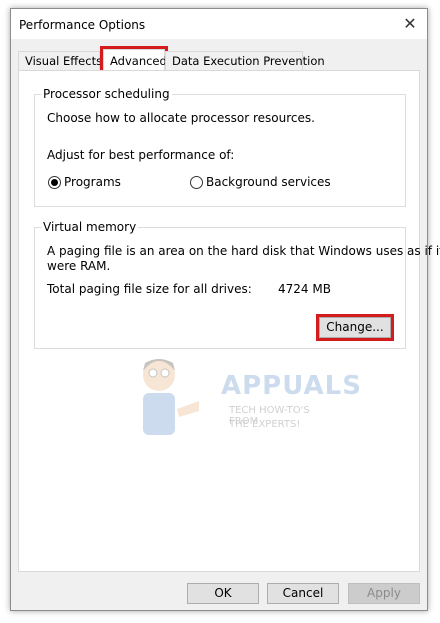  I want to click on virtual-memory-label: Virtual memory, so click(90, 227).